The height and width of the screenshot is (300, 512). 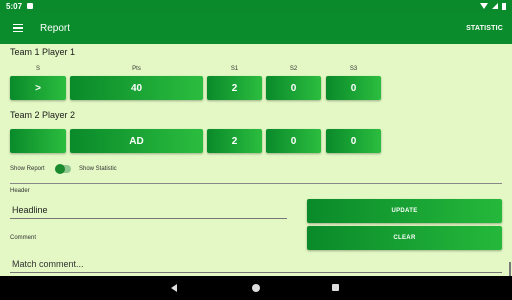 What do you see at coordinates (27, 169) in the screenshot?
I see `show-report-label: Show Report` at bounding box center [27, 169].